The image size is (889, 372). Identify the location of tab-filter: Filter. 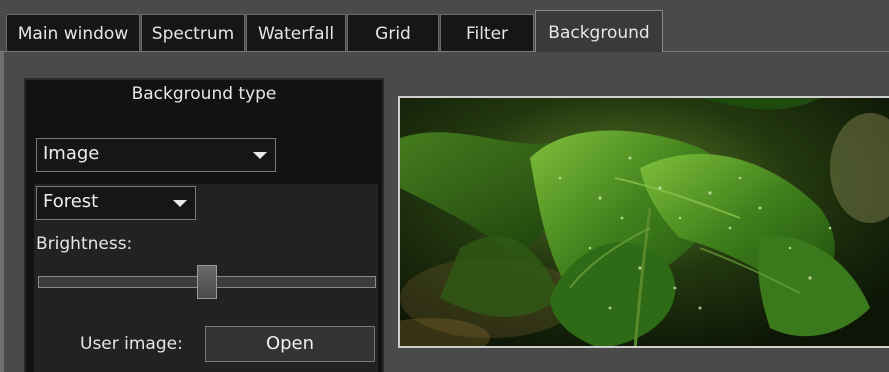
(487, 33).